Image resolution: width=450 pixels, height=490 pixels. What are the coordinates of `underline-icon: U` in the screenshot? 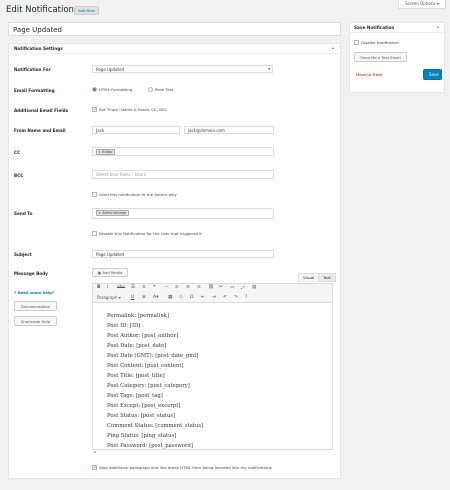 It's located at (132, 297).